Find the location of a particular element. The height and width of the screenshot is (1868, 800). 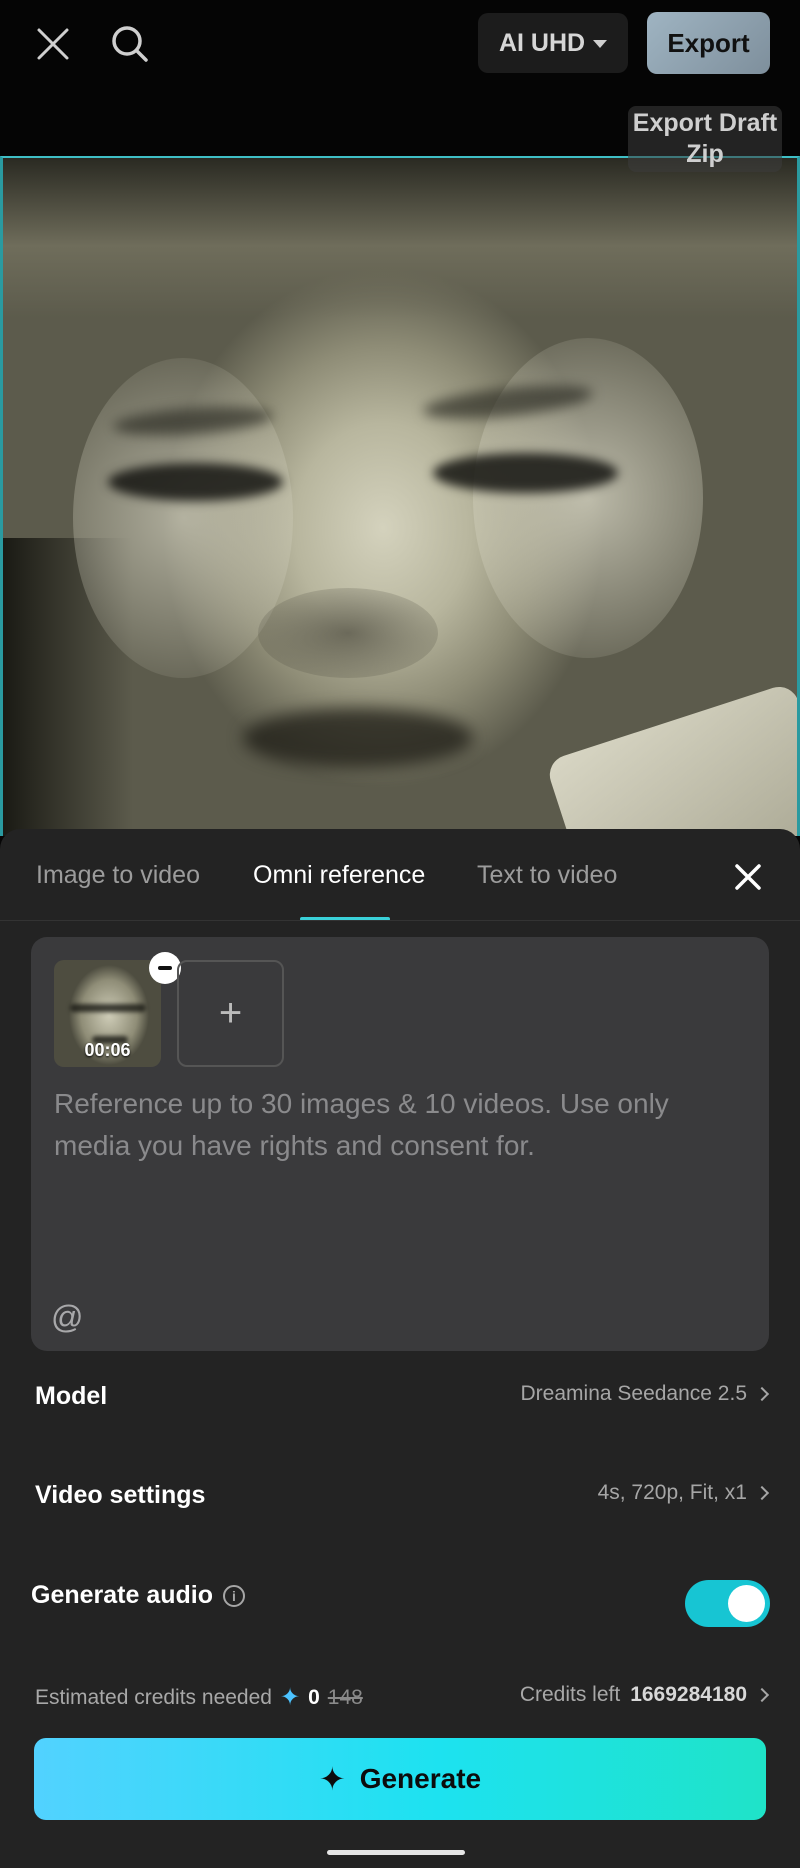

generate-label: Generate is located at coordinates (420, 1778).